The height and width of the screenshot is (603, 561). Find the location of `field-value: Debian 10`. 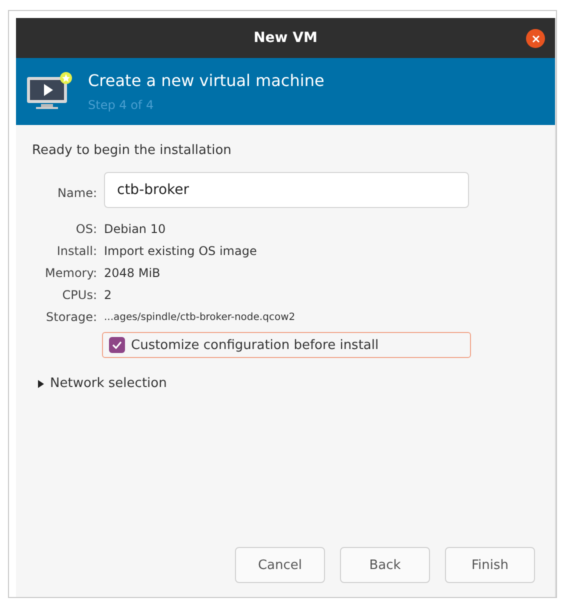

field-value: Debian 10 is located at coordinates (135, 229).